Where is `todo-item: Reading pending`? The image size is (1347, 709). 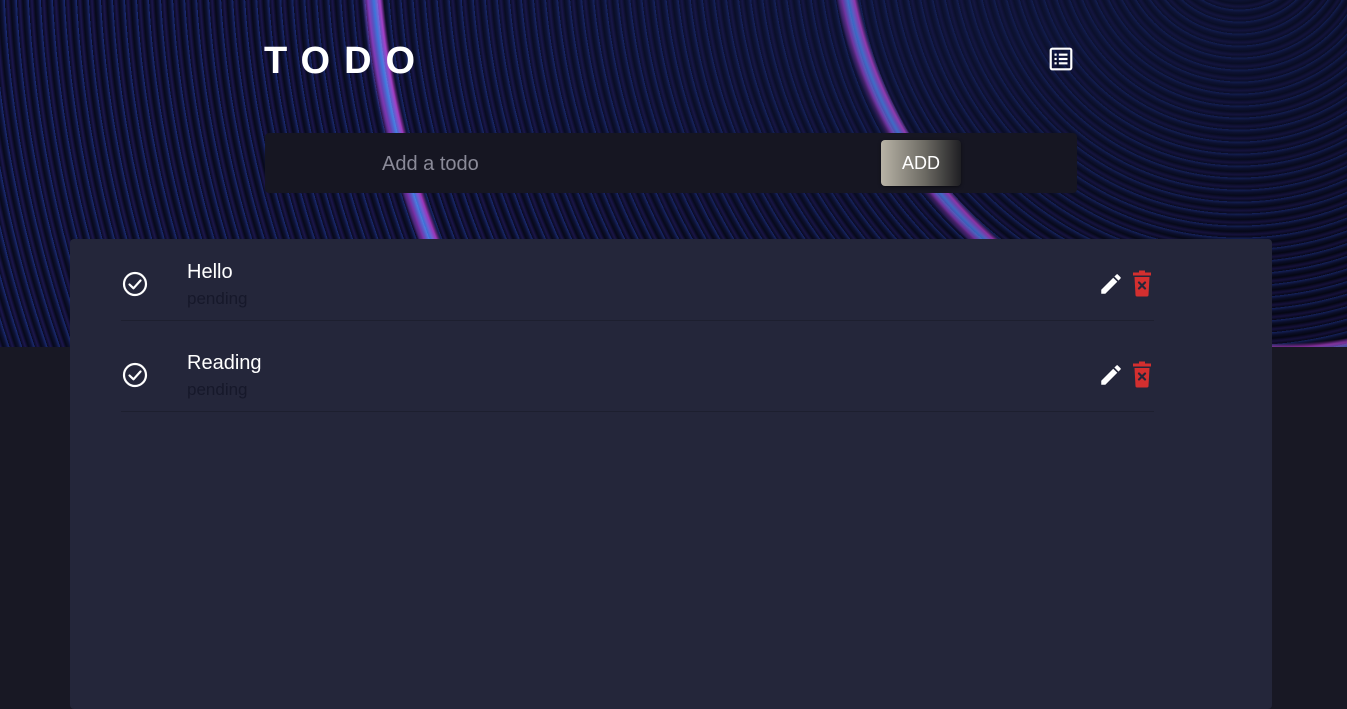 todo-item: Reading pending is located at coordinates (637, 371).